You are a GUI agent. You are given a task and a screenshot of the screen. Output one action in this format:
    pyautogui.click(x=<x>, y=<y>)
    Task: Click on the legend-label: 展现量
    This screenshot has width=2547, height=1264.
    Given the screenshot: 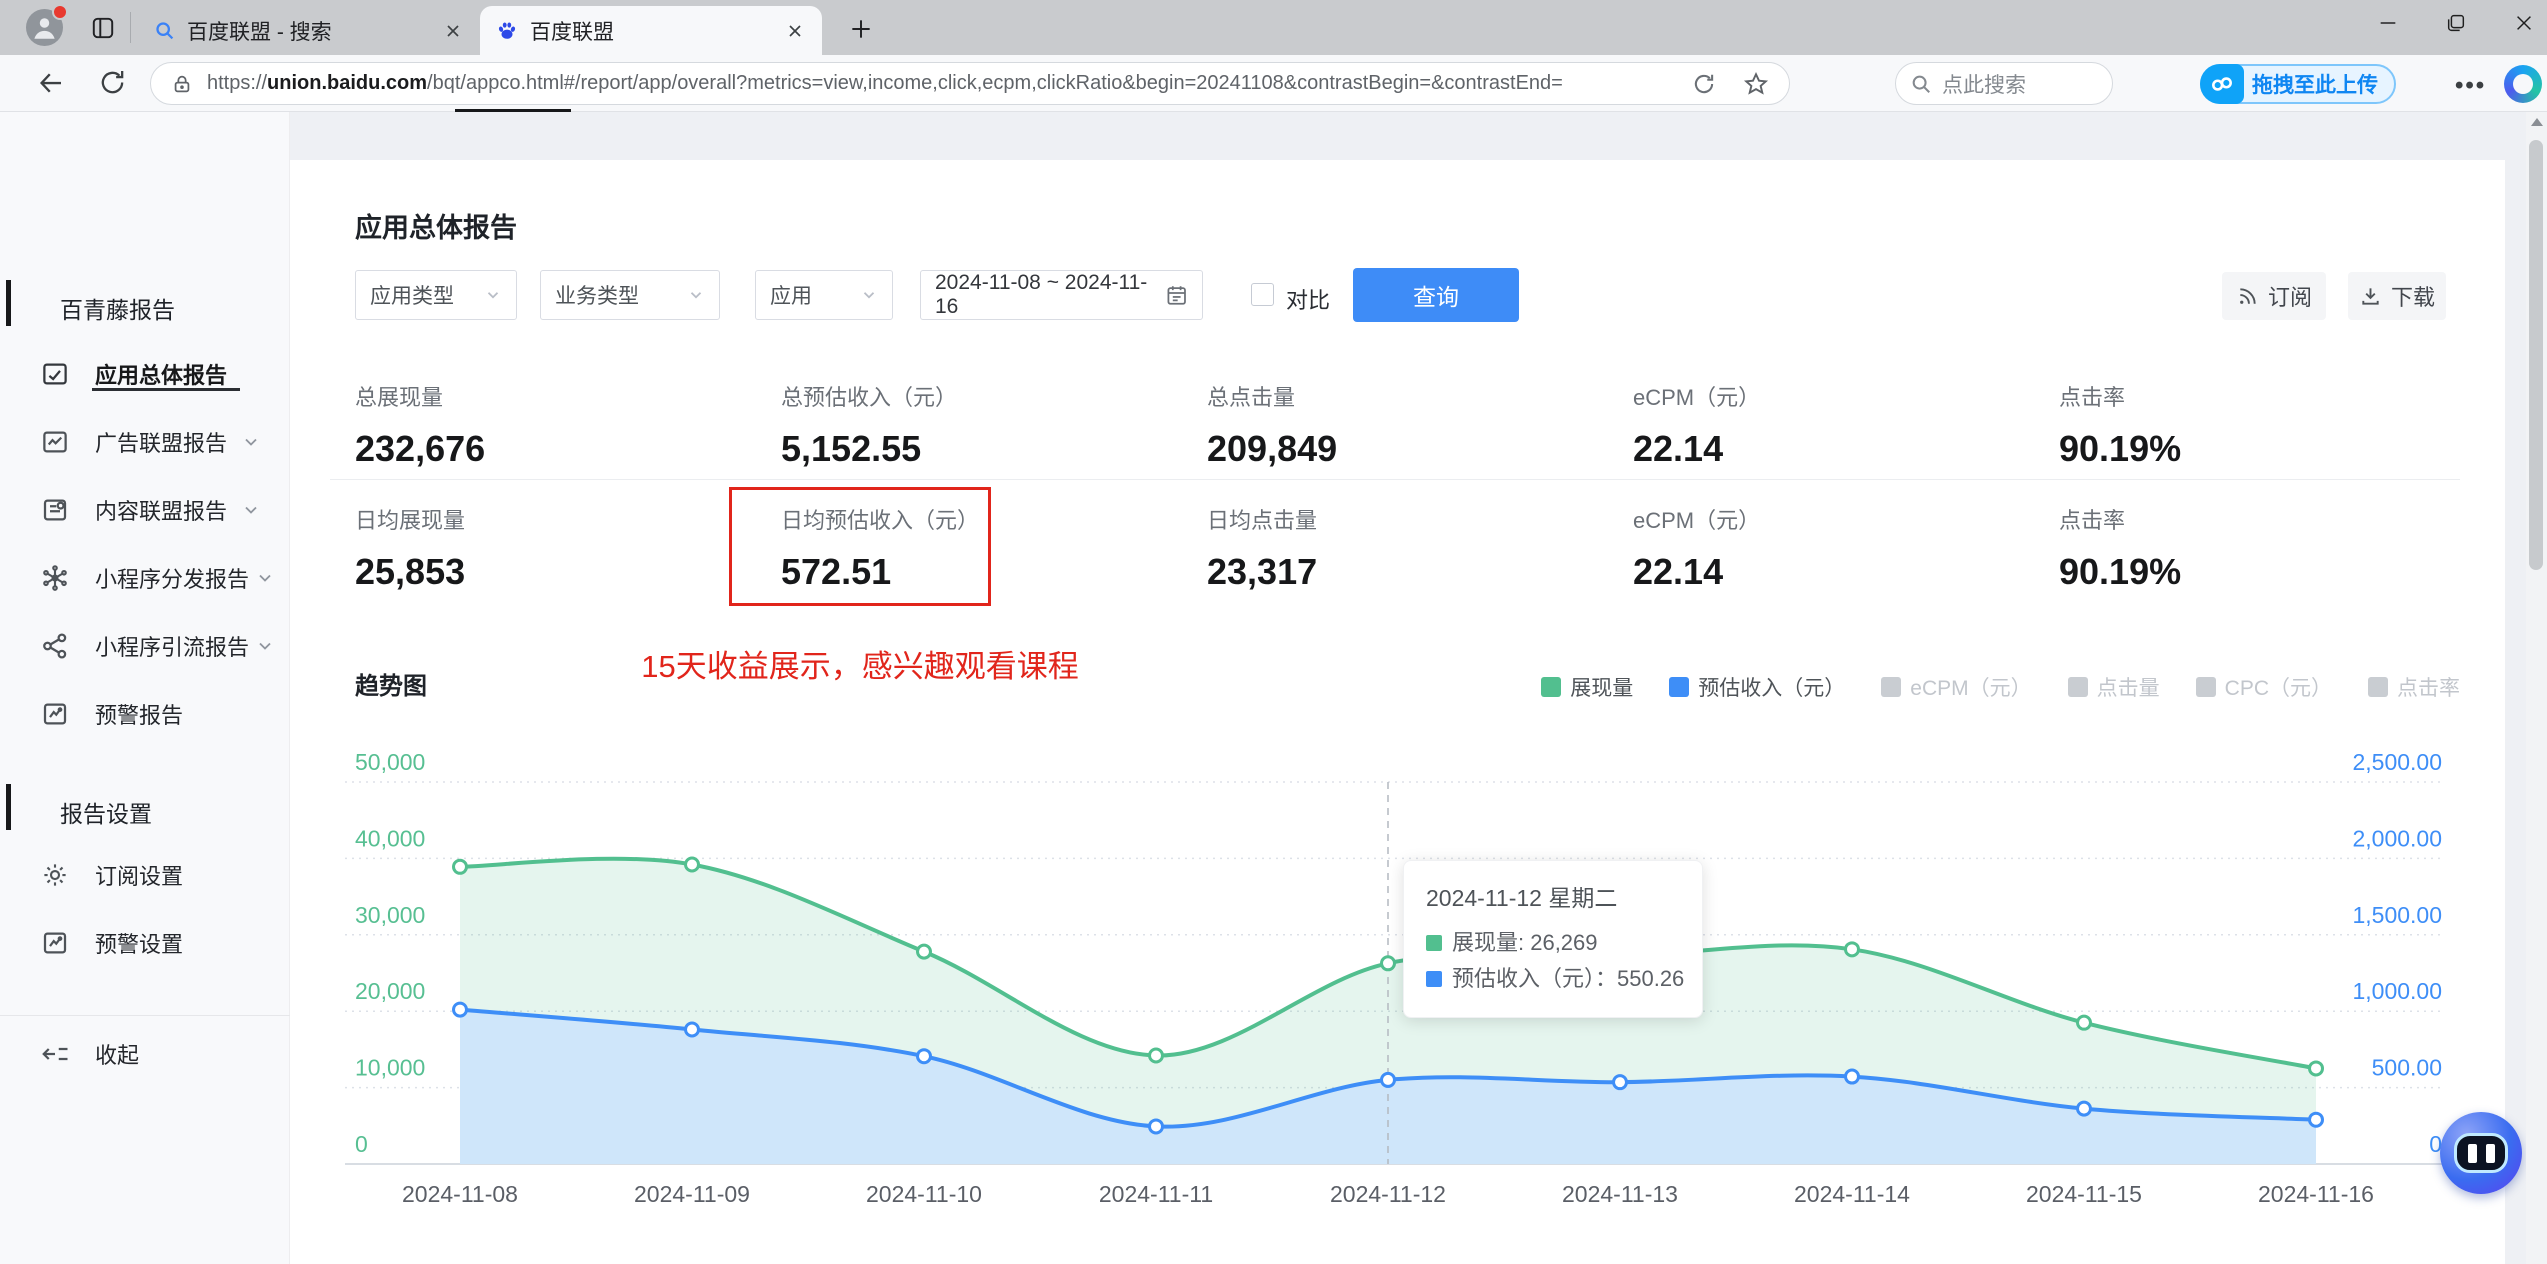 What is the action you would take?
    pyautogui.click(x=1602, y=688)
    